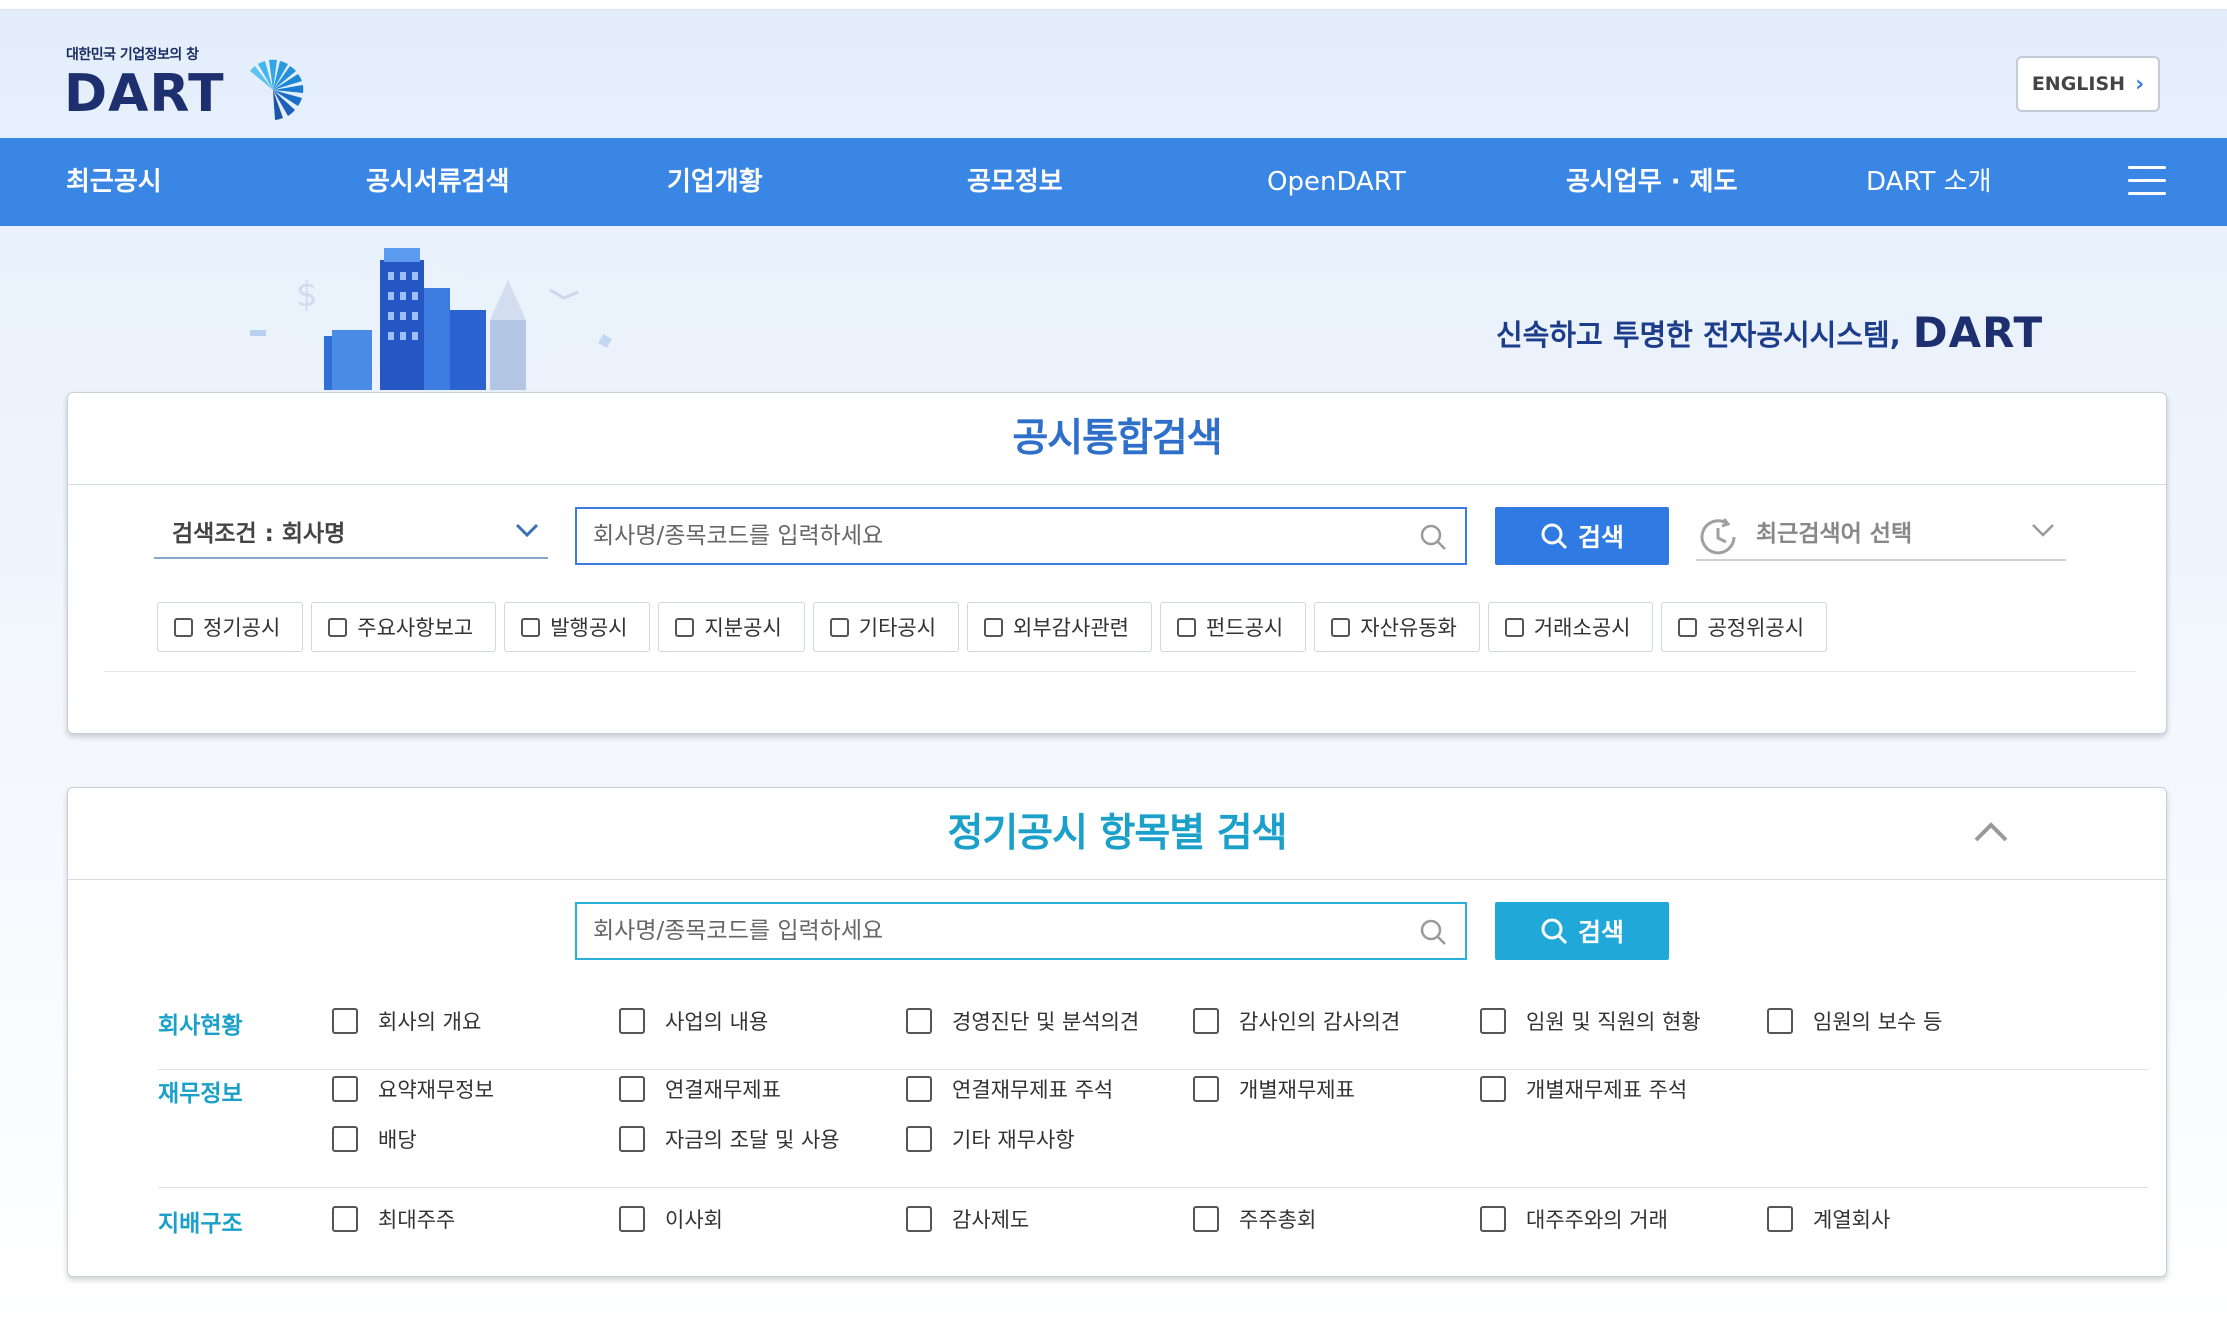  What do you see at coordinates (1929, 182) in the screenshot?
I see `nav-item-about-dart: DART 소개` at bounding box center [1929, 182].